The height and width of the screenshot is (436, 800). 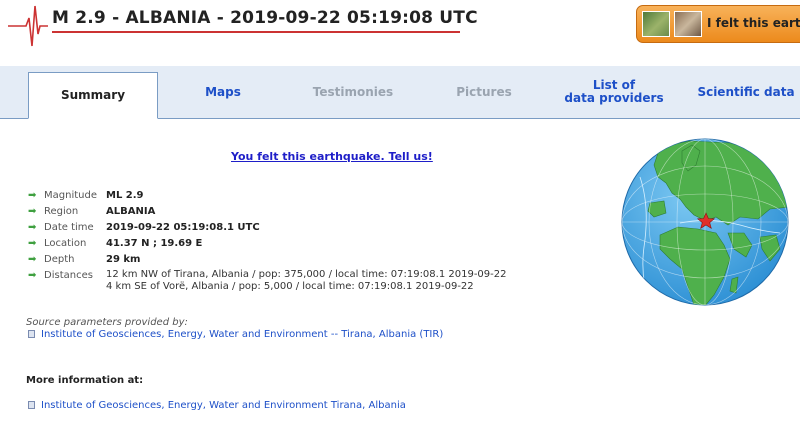 I want to click on tab-summary: Summary, so click(x=93, y=95).